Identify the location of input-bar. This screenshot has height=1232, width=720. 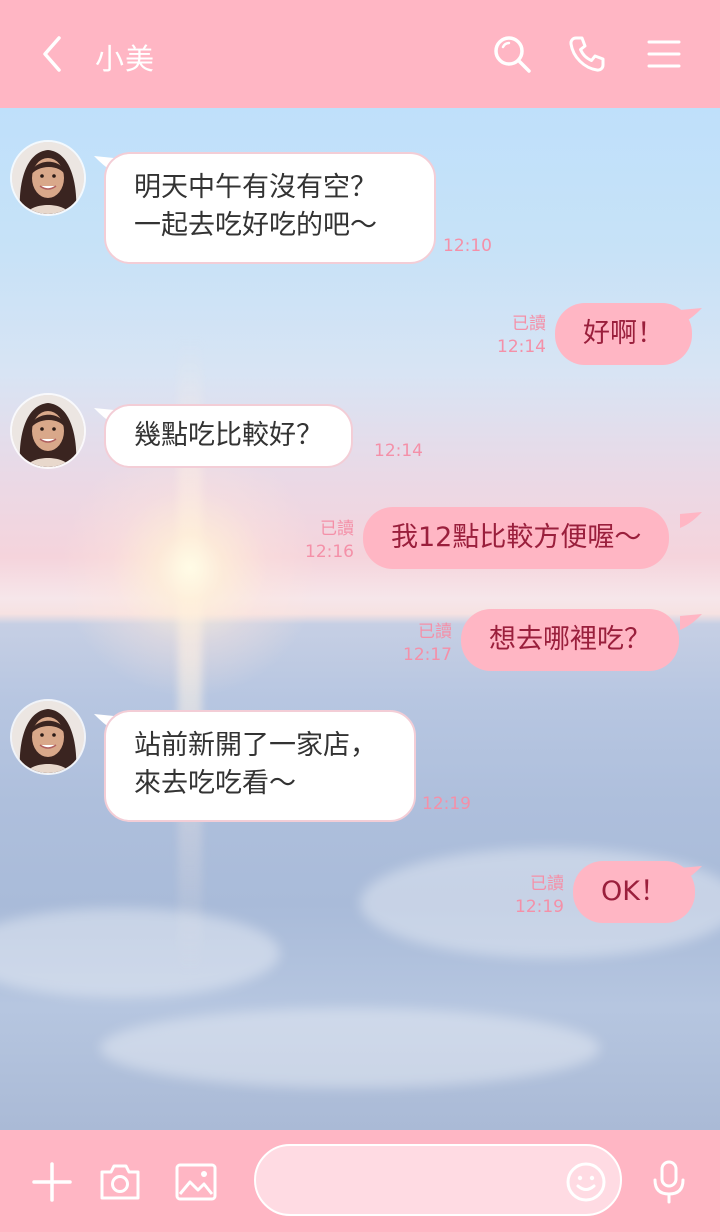
(360, 1181).